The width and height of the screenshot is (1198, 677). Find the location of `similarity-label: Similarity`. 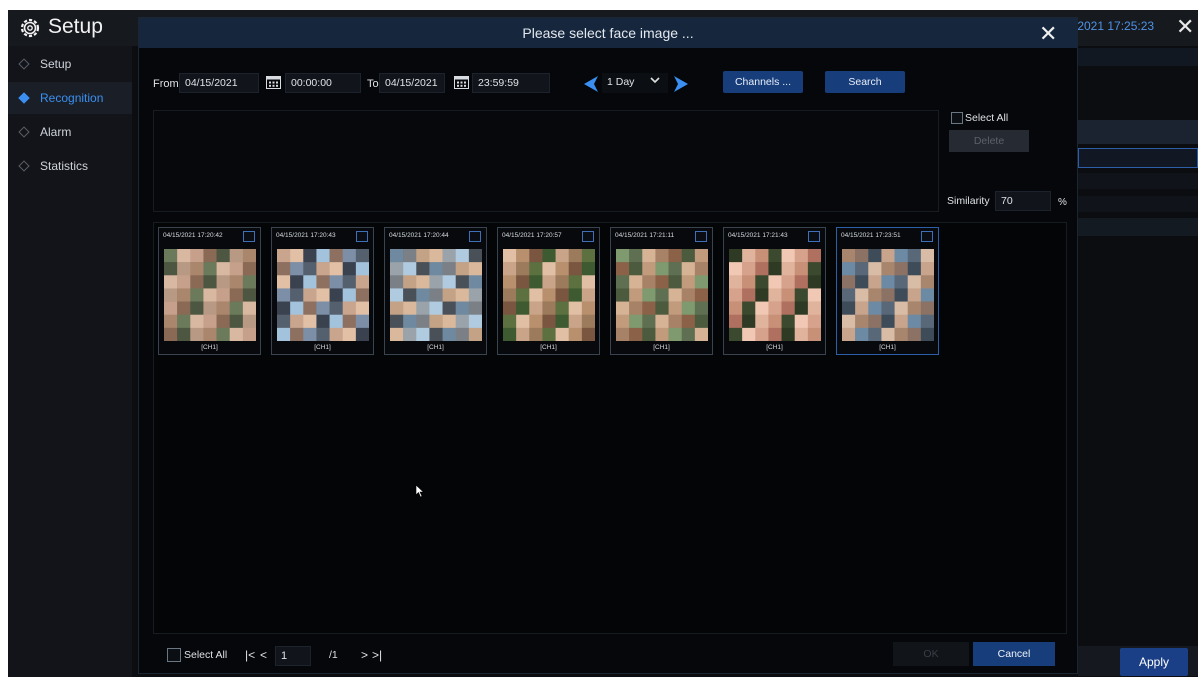

similarity-label: Similarity is located at coordinates (968, 201).